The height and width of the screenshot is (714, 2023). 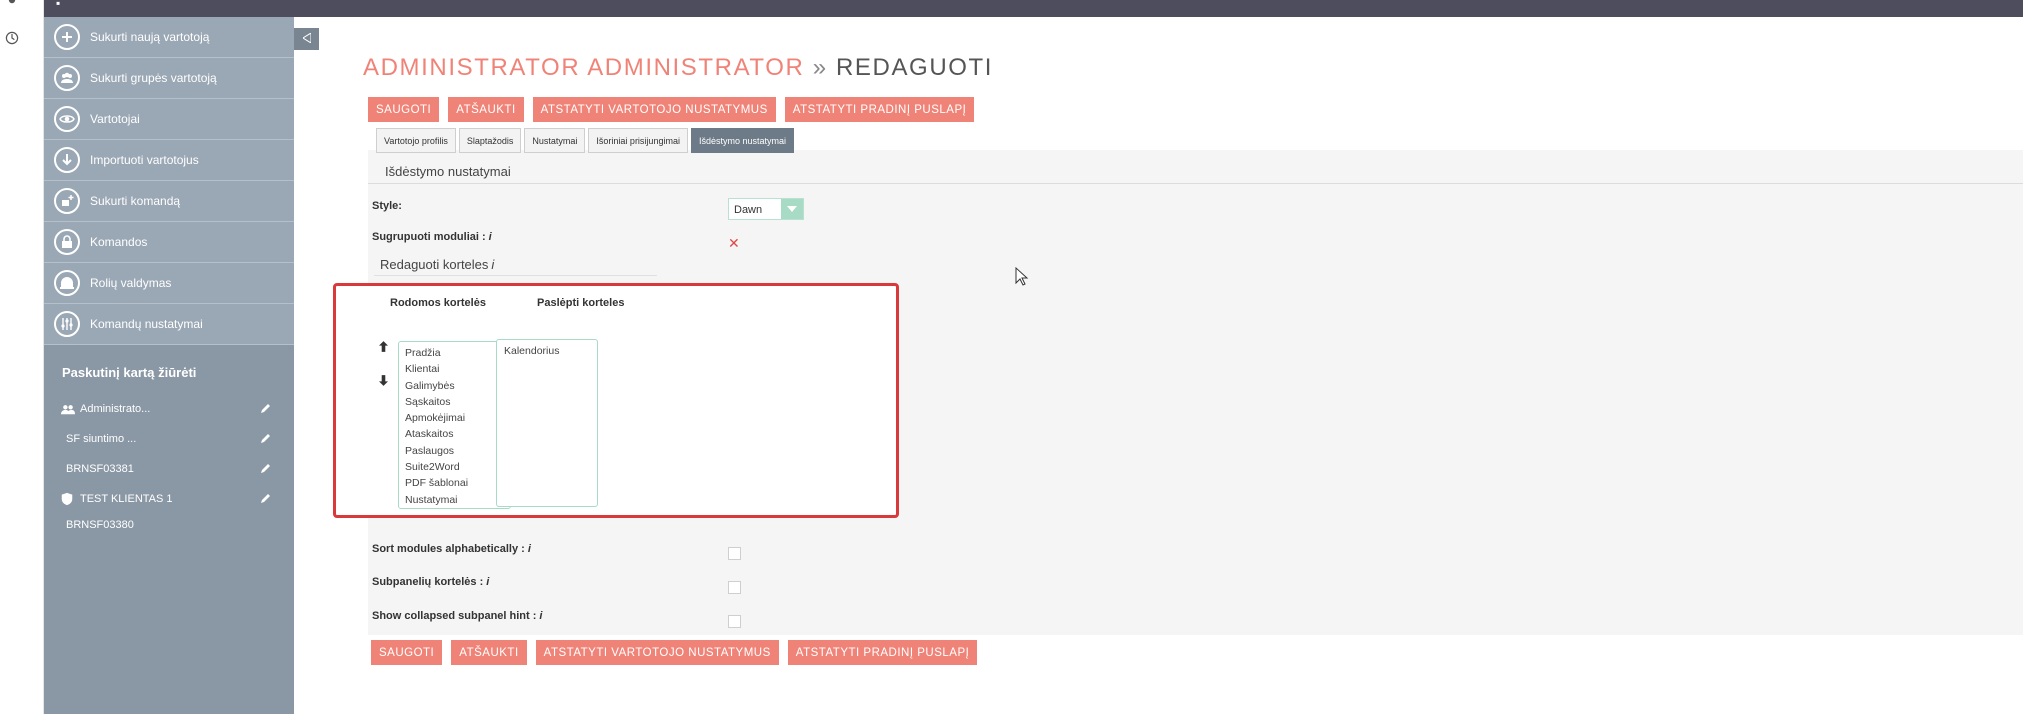 What do you see at coordinates (438, 303) in the screenshot?
I see `displayed-tabs-heading: Rodomos kortelės` at bounding box center [438, 303].